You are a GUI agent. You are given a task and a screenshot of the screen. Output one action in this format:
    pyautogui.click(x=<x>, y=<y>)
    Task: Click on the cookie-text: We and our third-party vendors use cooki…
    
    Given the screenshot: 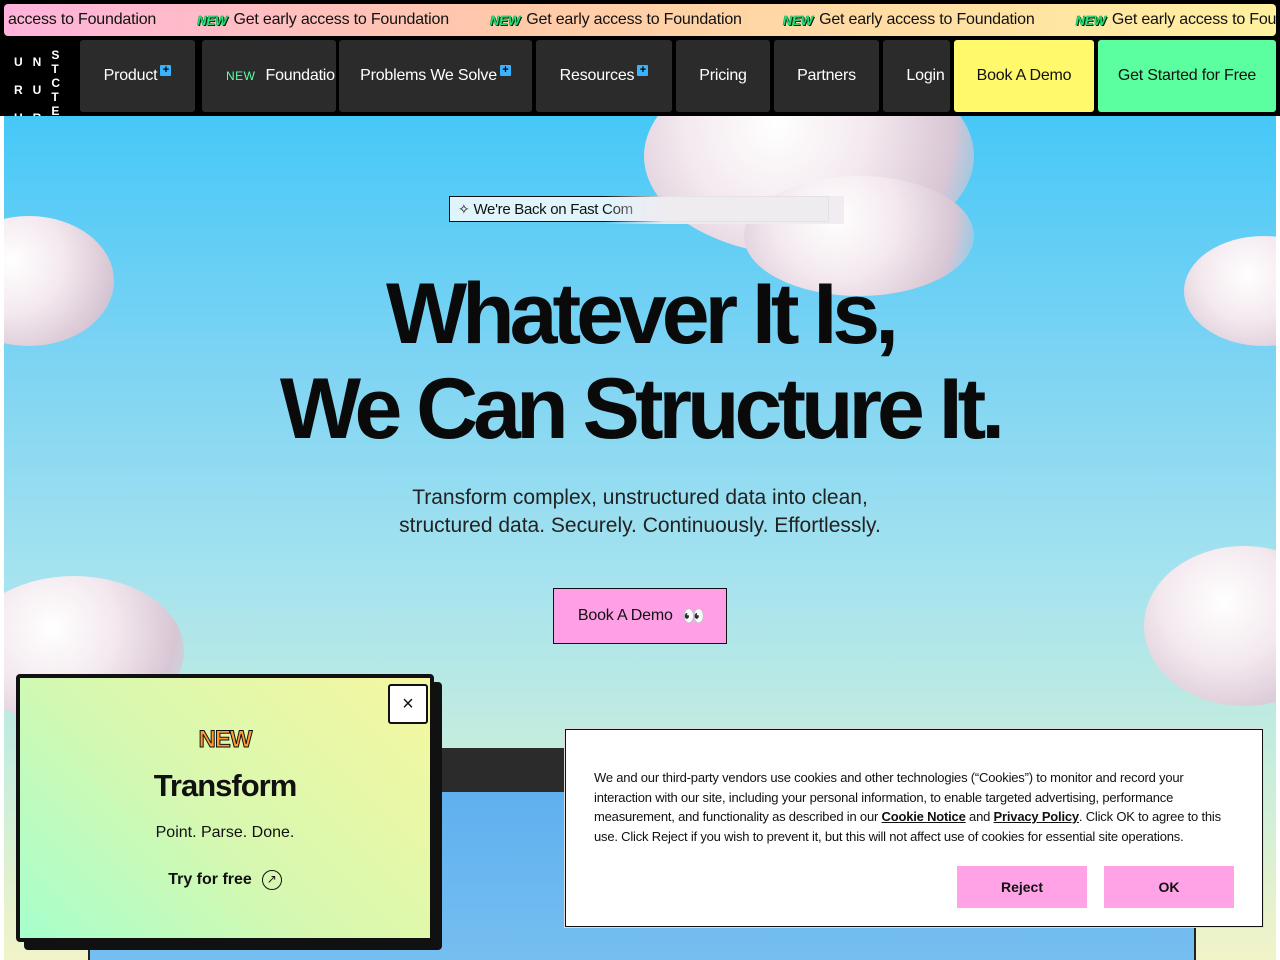 What is the action you would take?
    pyautogui.click(x=914, y=807)
    